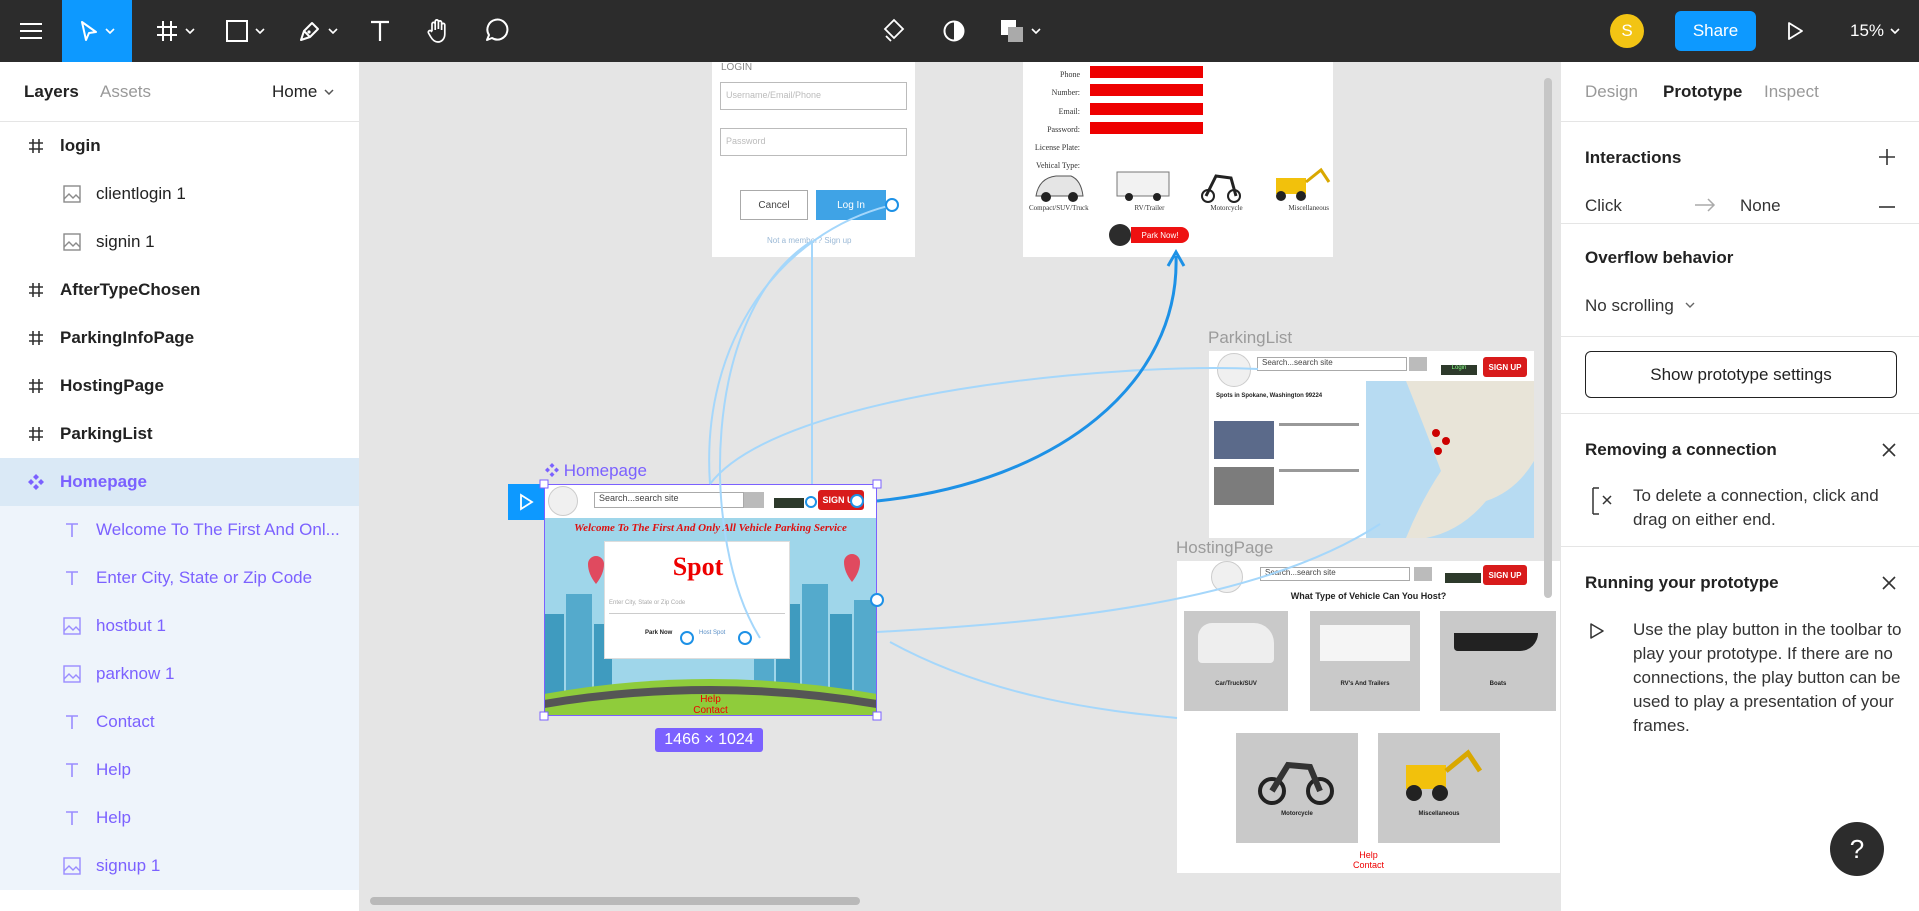 This screenshot has height=911, width=1919. I want to click on hamburger-icon, so click(31, 31).